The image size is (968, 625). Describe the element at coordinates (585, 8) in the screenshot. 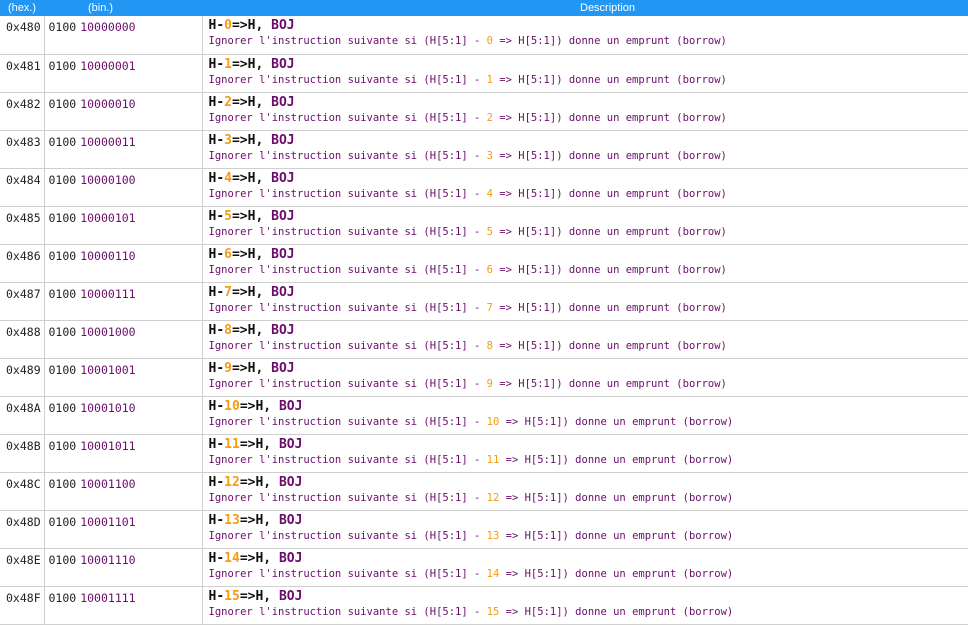

I see `header-description: Description` at that location.